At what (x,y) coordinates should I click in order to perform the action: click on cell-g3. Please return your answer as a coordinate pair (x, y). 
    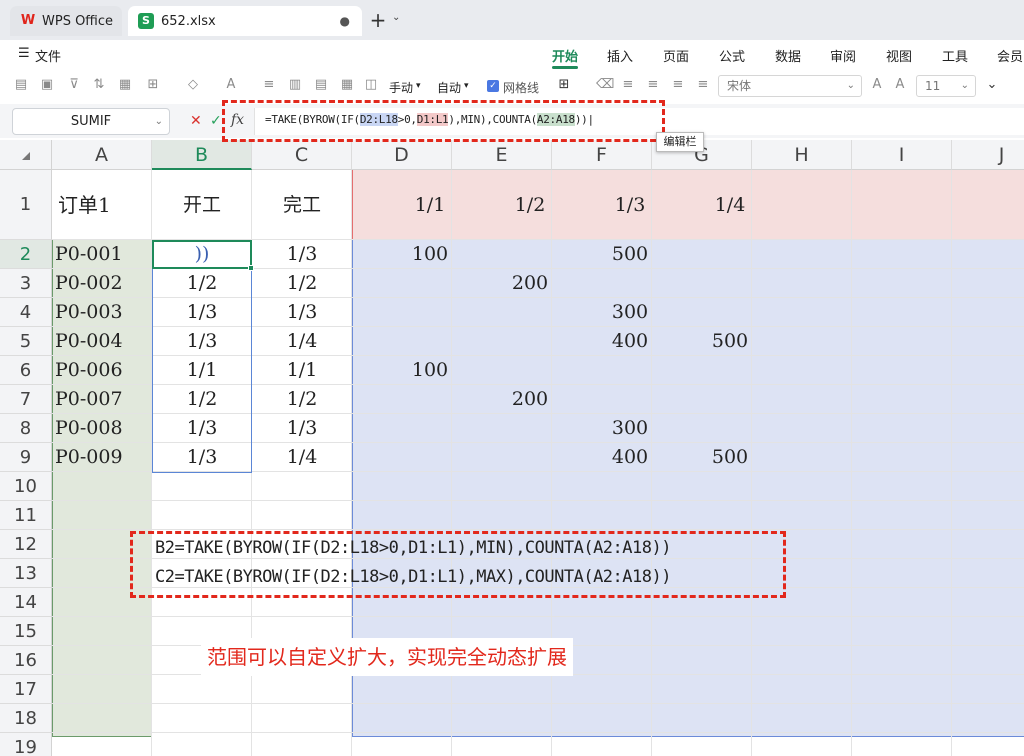
    Looking at the image, I should click on (730, 283).